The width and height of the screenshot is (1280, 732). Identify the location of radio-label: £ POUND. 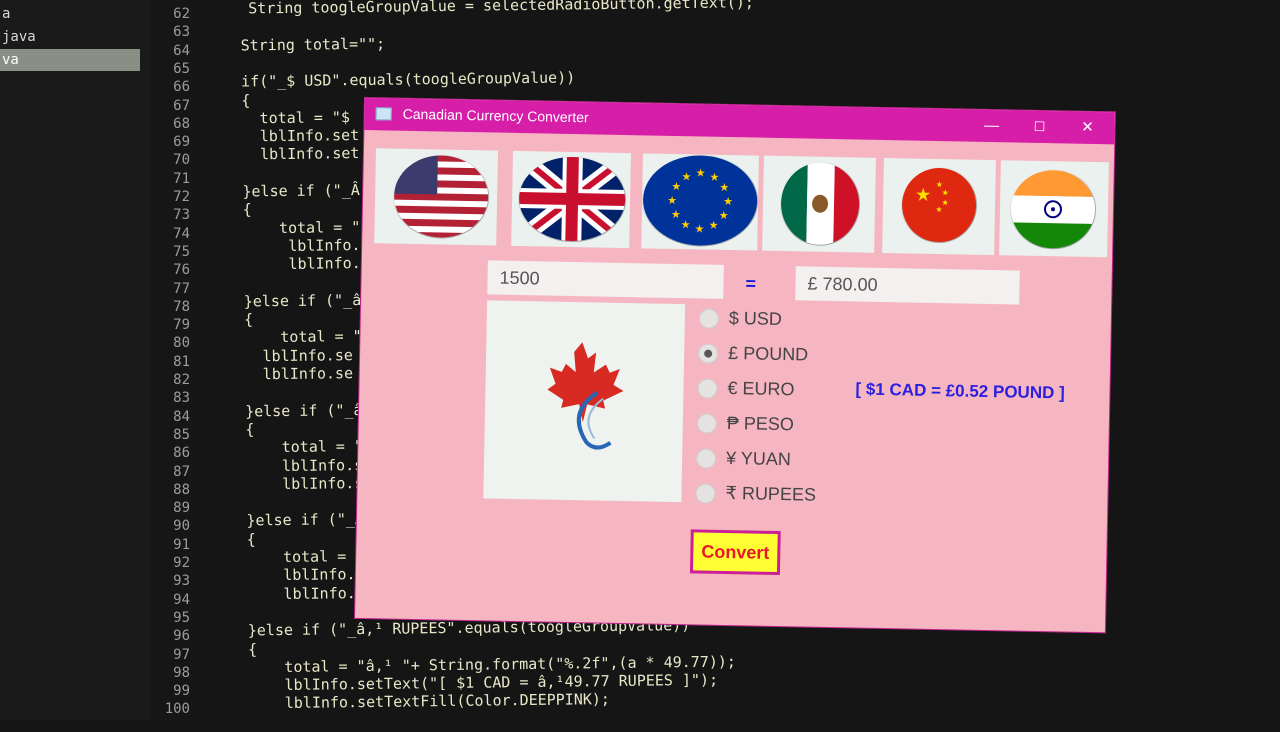
(768, 354).